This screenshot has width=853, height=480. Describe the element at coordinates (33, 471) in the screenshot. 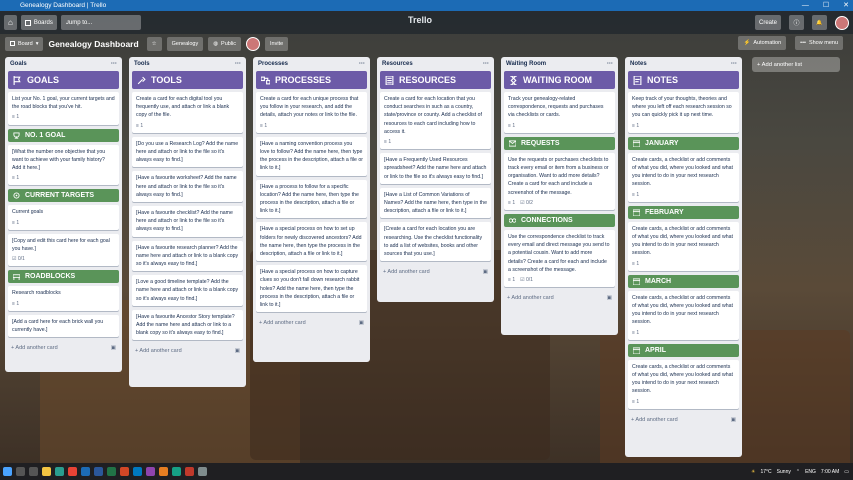

I see `task-view-icon` at that location.